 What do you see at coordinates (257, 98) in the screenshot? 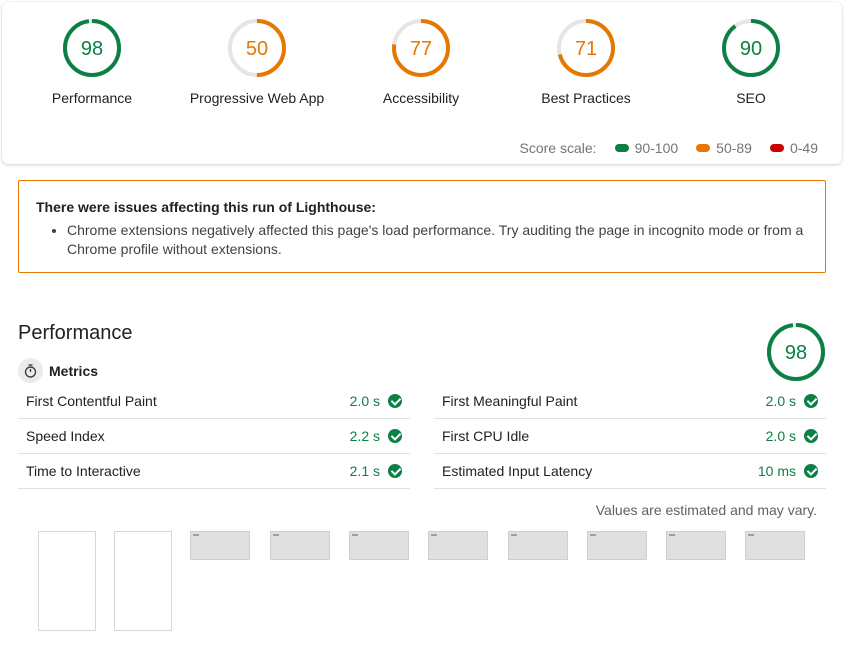
I see `gauge-label: Progressive Web App` at bounding box center [257, 98].